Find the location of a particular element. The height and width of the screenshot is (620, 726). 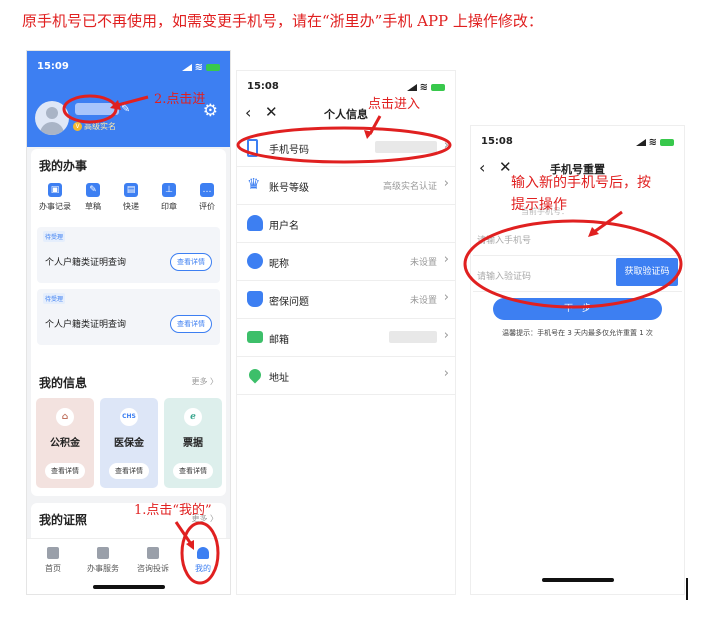

avatar is located at coordinates (52, 118).